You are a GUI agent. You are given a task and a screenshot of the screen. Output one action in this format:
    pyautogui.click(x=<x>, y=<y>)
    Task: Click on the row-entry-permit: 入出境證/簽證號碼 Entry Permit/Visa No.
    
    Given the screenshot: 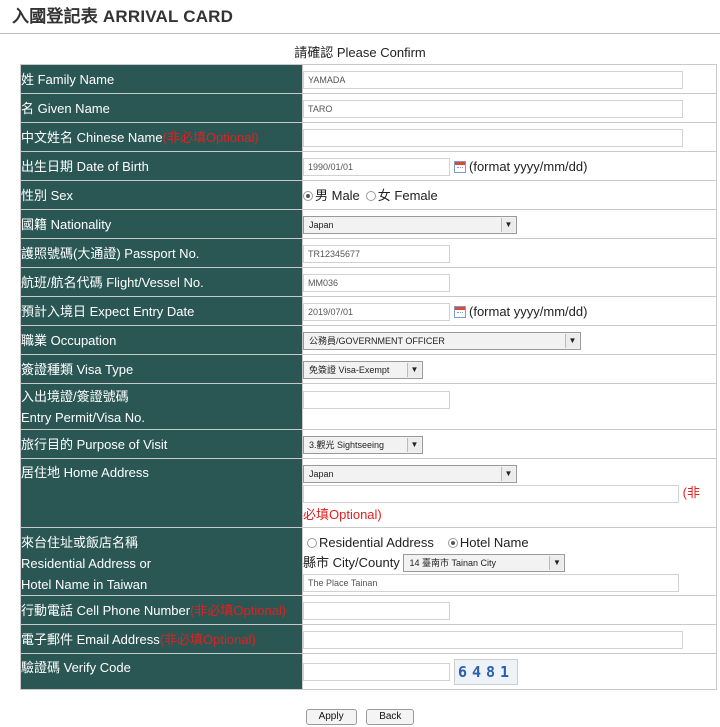 What is the action you would take?
    pyautogui.click(x=368, y=406)
    